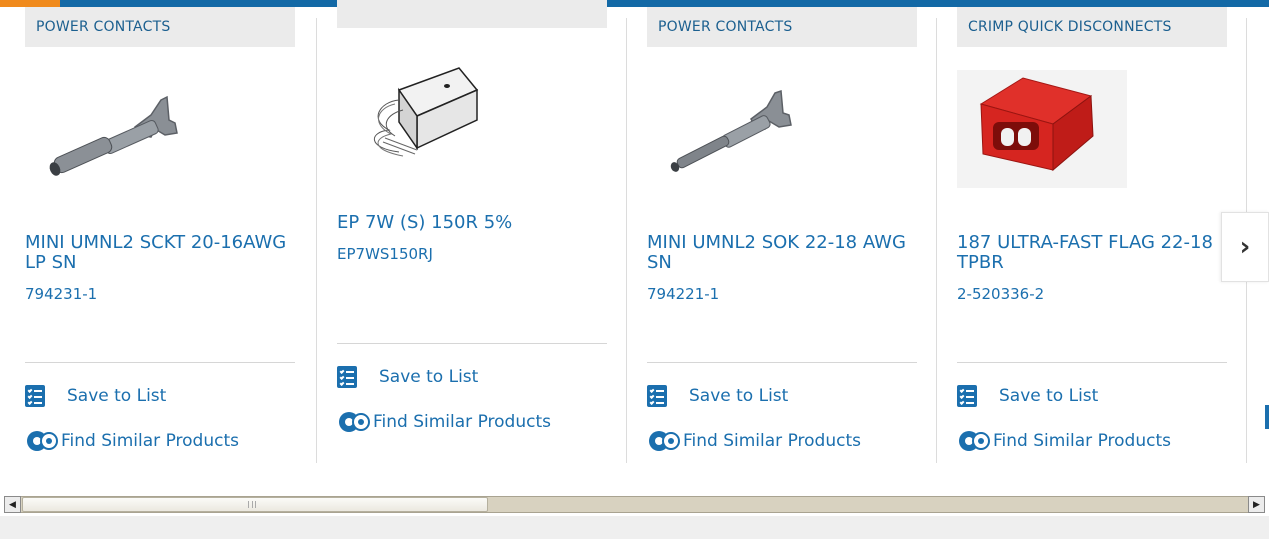 This screenshot has height=539, width=1269. I want to click on chevron-right-icon: ›, so click(1245, 247).